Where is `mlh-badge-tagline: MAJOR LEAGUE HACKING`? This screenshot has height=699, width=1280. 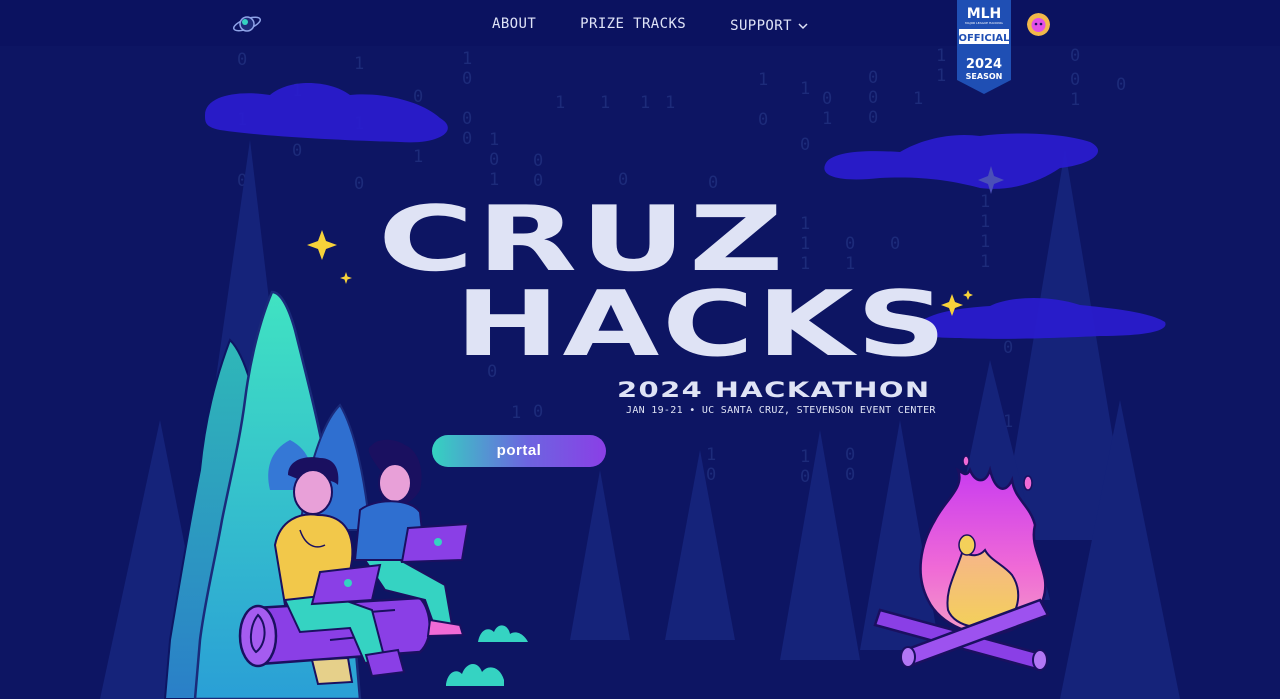 mlh-badge-tagline: MAJOR LEAGUE HACKING is located at coordinates (984, 23).